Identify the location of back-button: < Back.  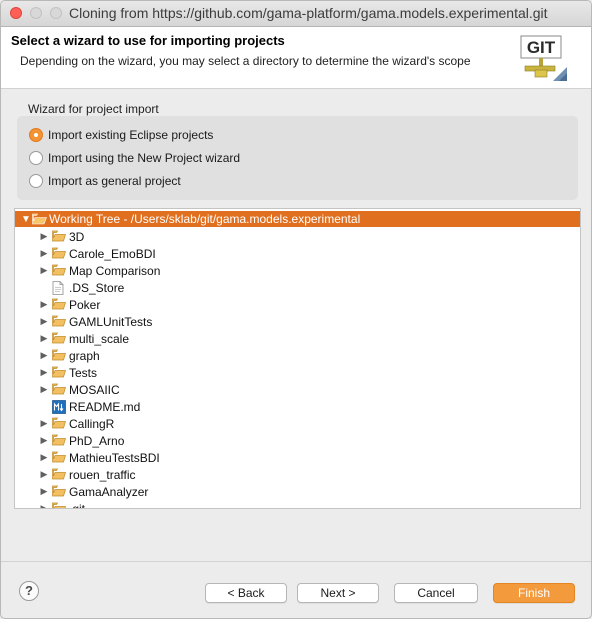
(246, 593).